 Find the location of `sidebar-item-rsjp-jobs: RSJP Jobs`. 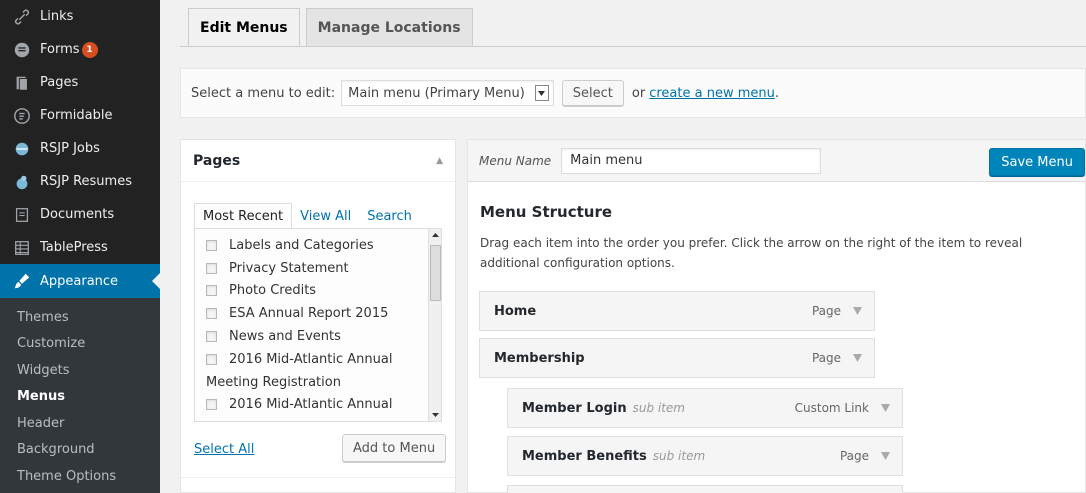

sidebar-item-rsjp-jobs: RSJP Jobs is located at coordinates (80, 148).